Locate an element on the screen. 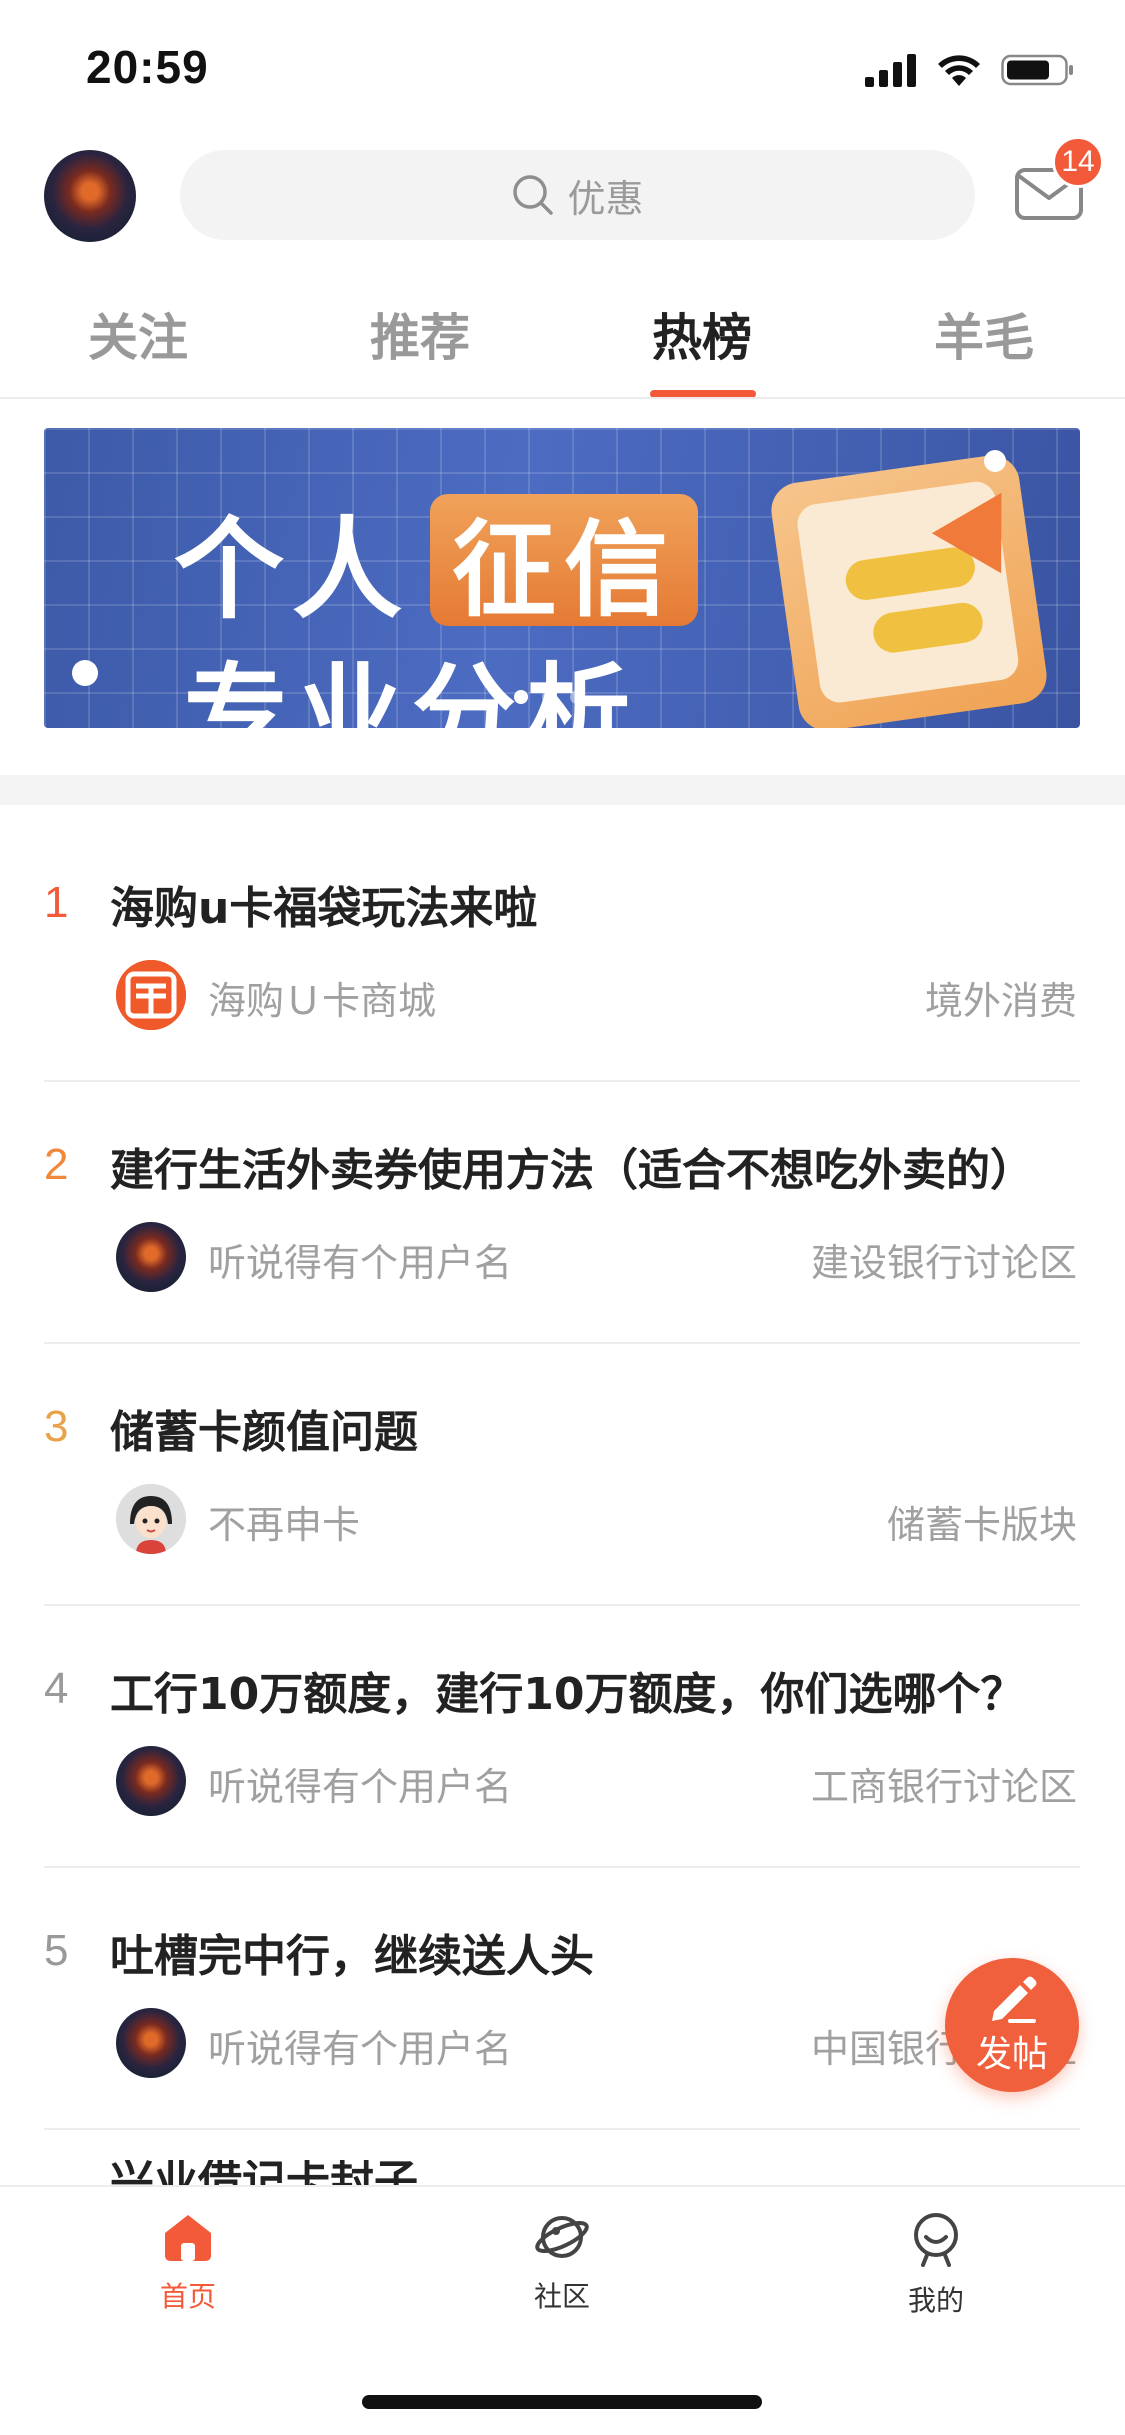 This screenshot has width=1125, height=2435. rank-number: 5 is located at coordinates (56, 1950).